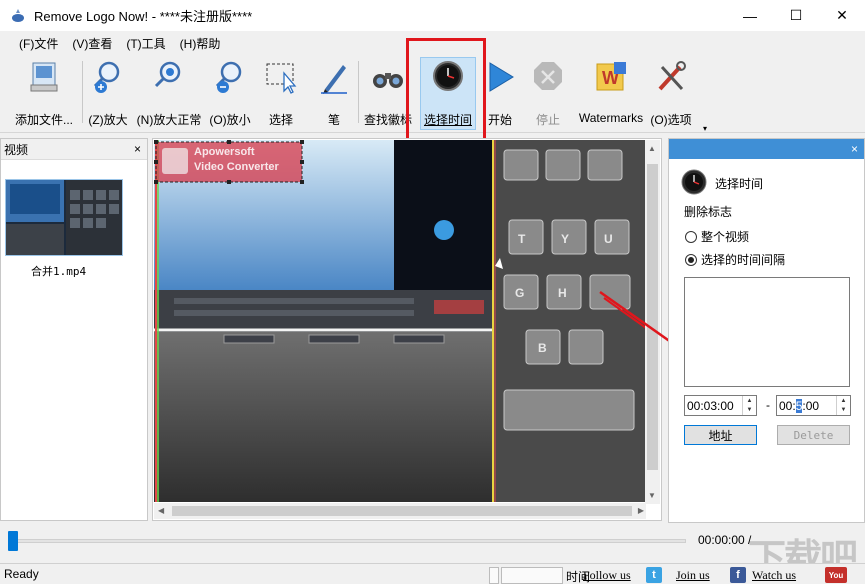 The height and width of the screenshot is (584, 865). I want to click on annotation-highlight-box, so click(446, 91).